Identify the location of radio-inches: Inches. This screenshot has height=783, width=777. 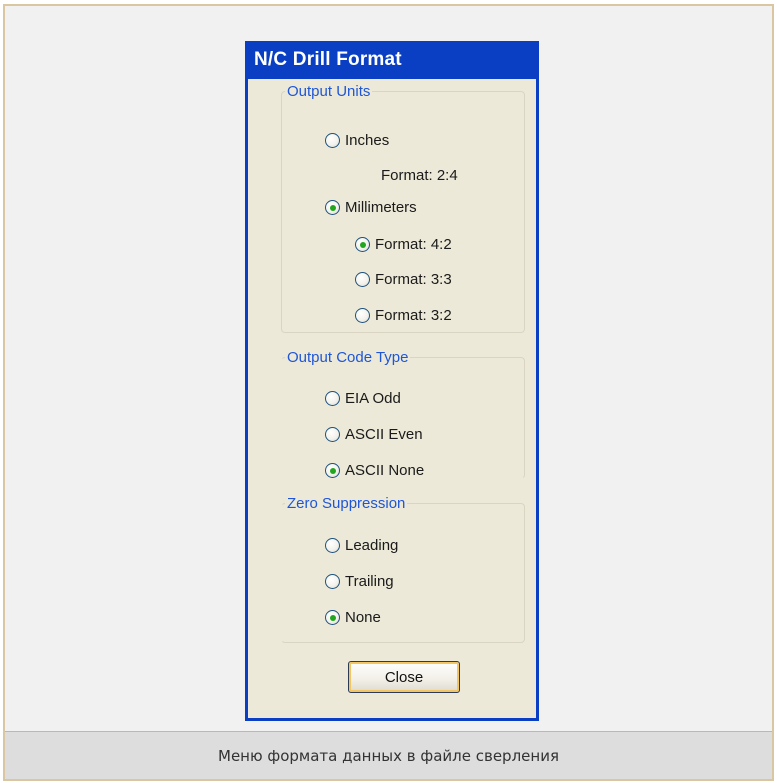
(357, 140).